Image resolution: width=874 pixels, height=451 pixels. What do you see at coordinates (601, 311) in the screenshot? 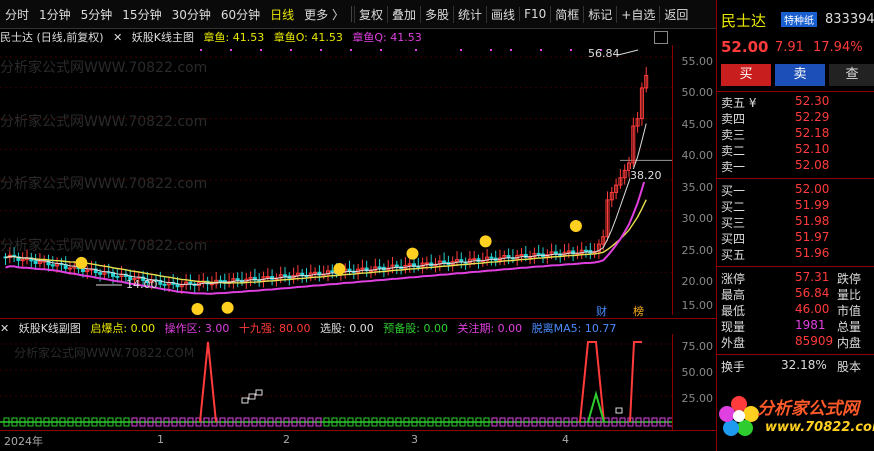
I see `finance-badge: 财` at bounding box center [601, 311].